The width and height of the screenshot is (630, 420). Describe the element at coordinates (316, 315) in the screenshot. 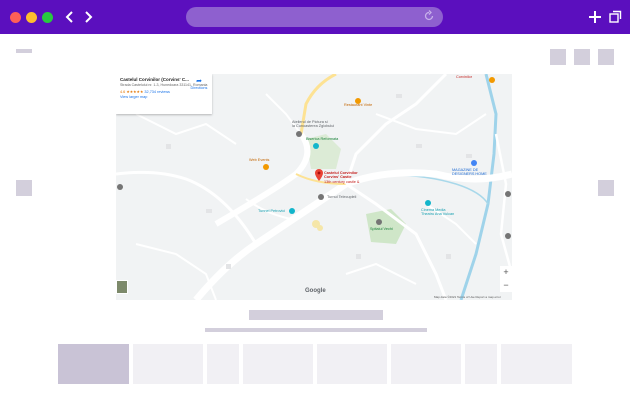

I see `caption-placeholder` at that location.